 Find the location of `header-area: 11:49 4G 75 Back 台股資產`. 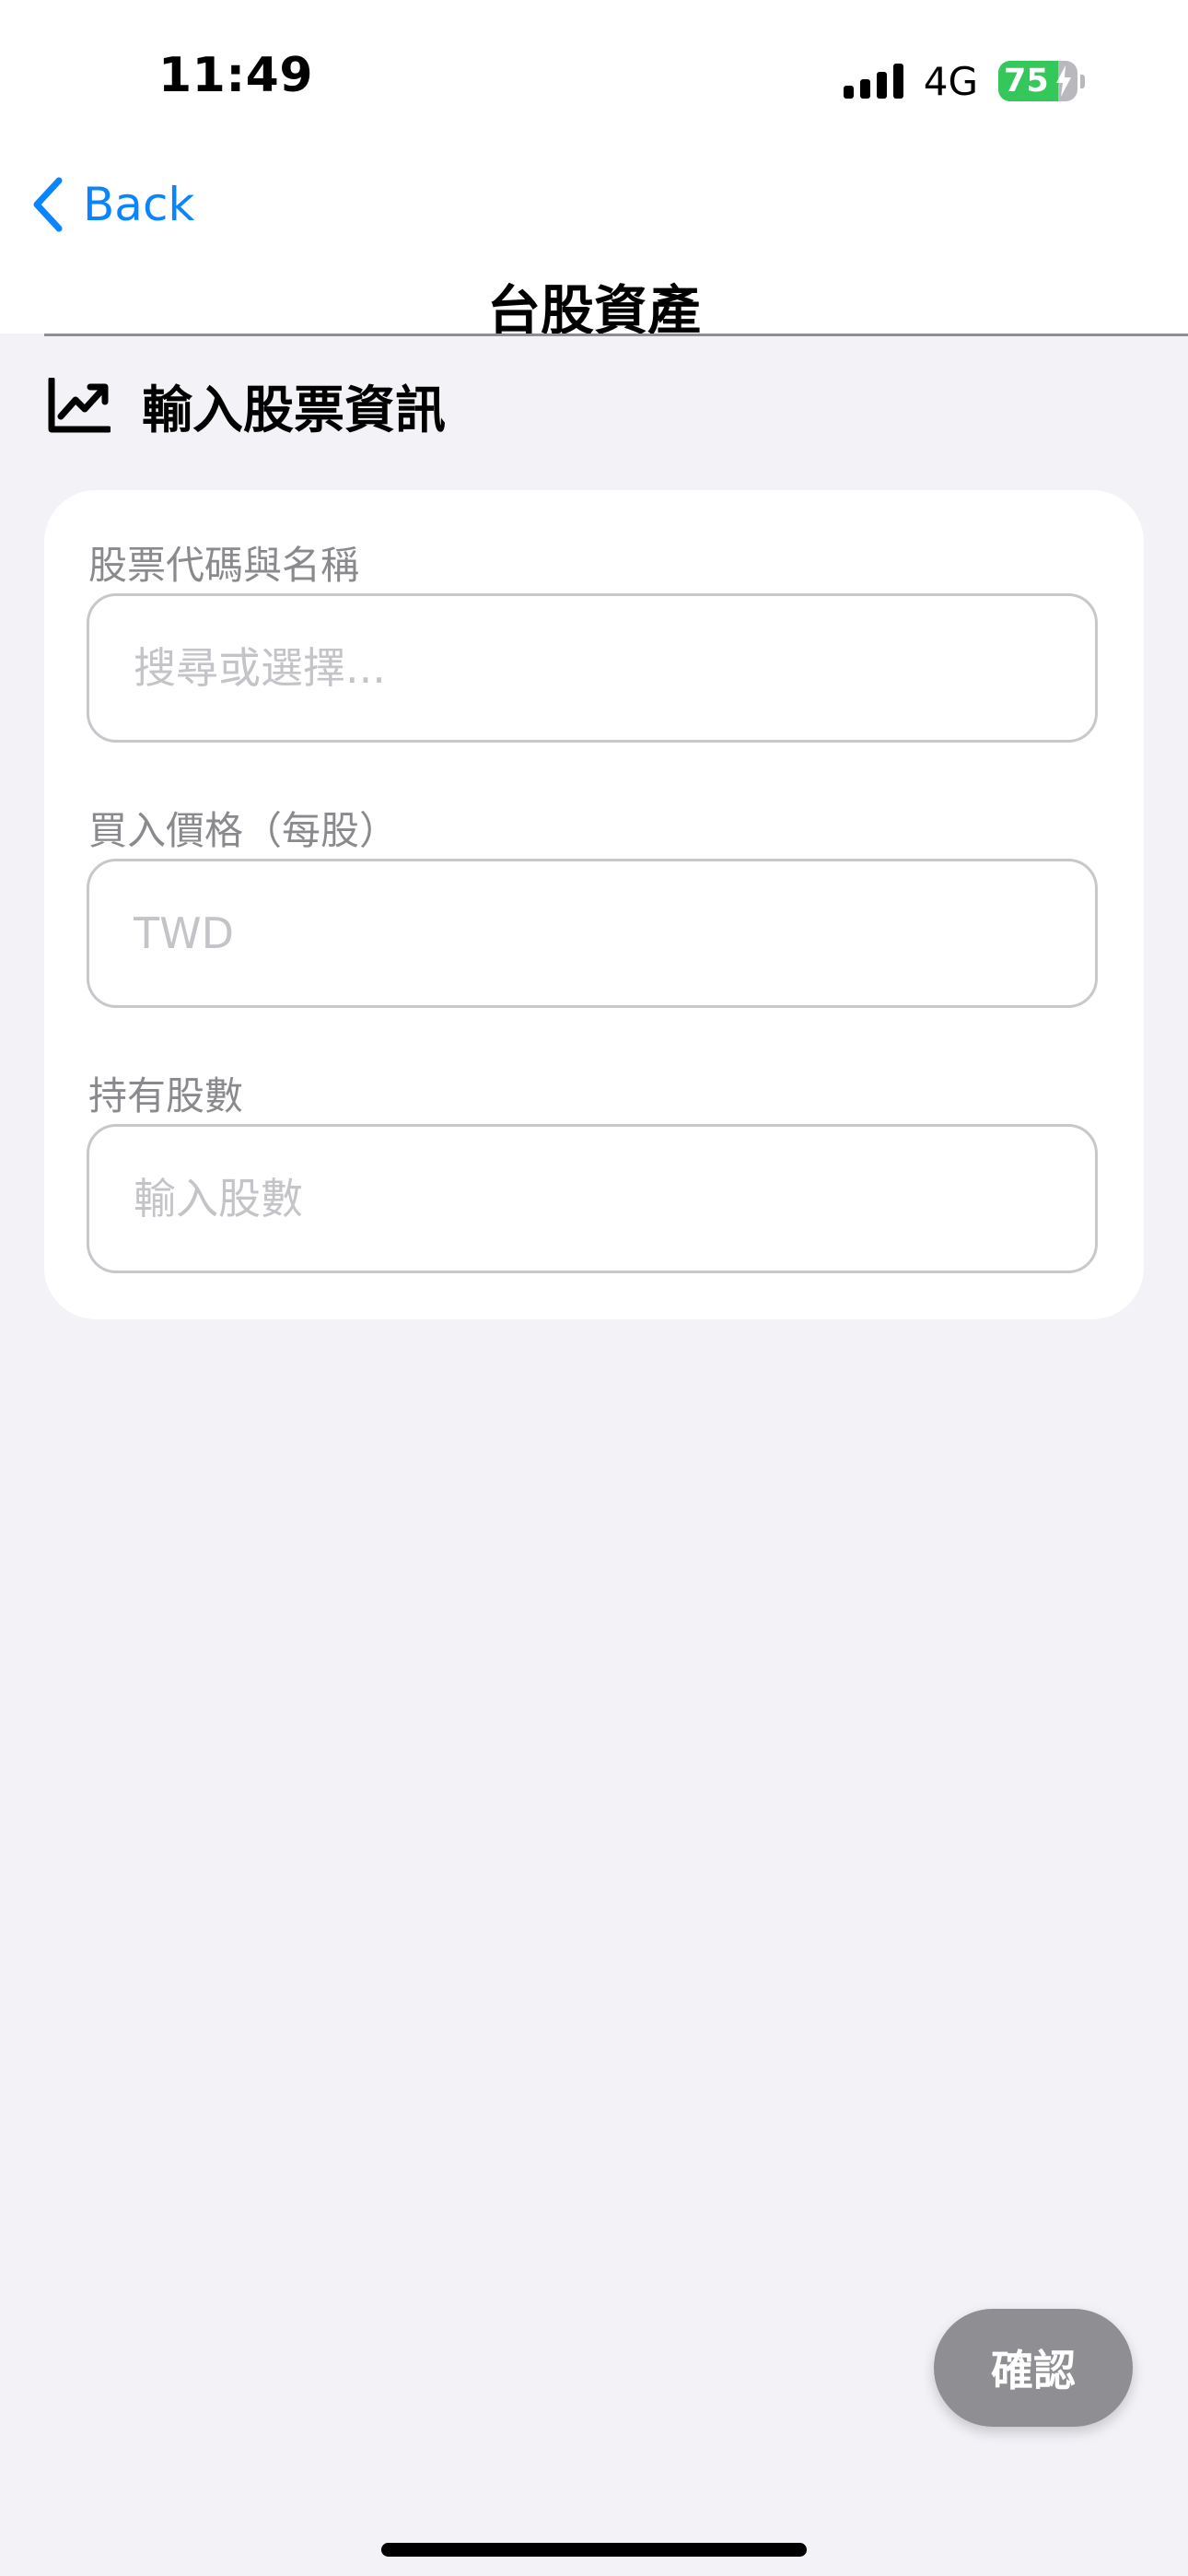

header-area: 11:49 4G 75 Back 台股資產 is located at coordinates (594, 171).